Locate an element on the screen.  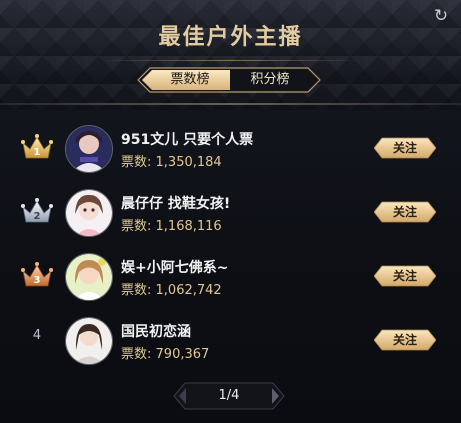
bronze-crown-icon: 3 is located at coordinates (37, 275).